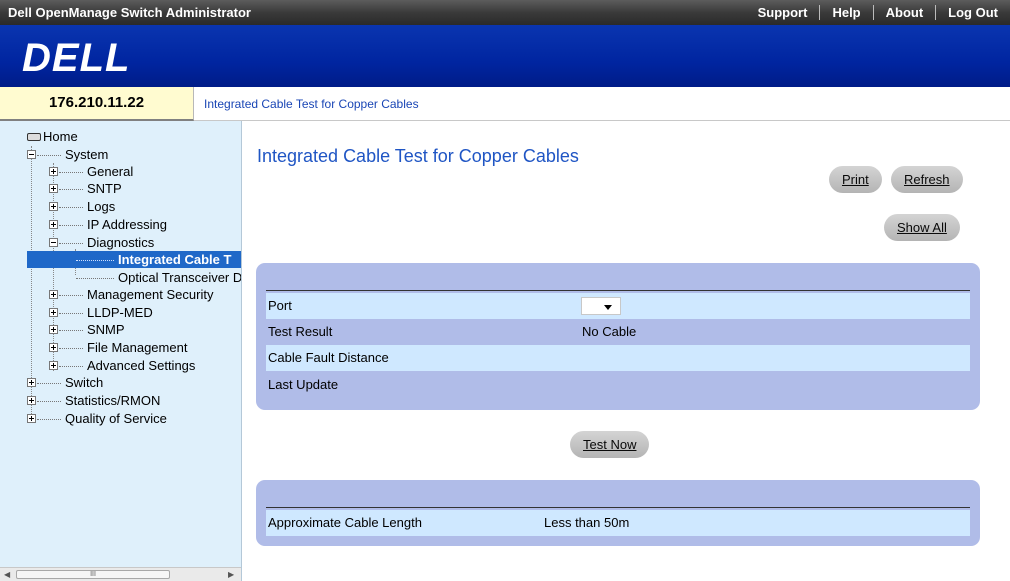  I want to click on page-title: Integrated Cable Test for Copper Cables, so click(418, 156).